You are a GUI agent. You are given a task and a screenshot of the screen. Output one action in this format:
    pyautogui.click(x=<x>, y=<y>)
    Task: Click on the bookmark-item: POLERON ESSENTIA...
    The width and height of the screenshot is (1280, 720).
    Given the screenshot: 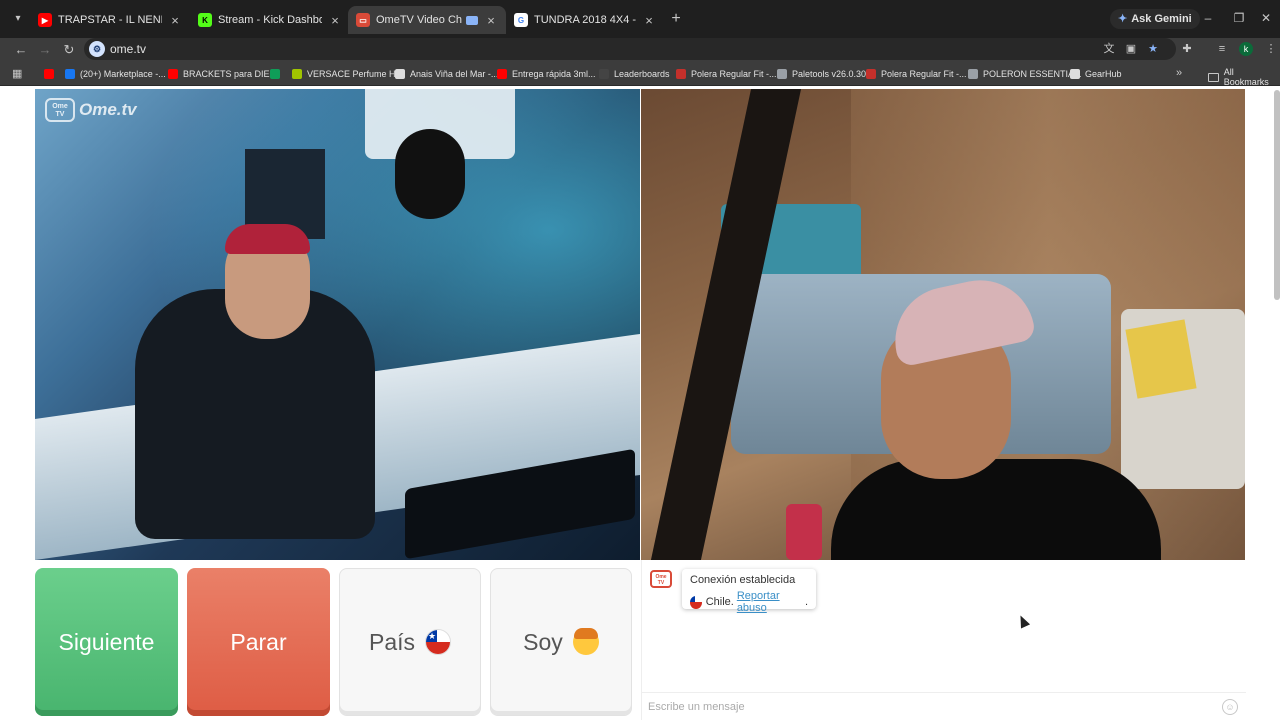 What is the action you would take?
    pyautogui.click(x=1025, y=74)
    